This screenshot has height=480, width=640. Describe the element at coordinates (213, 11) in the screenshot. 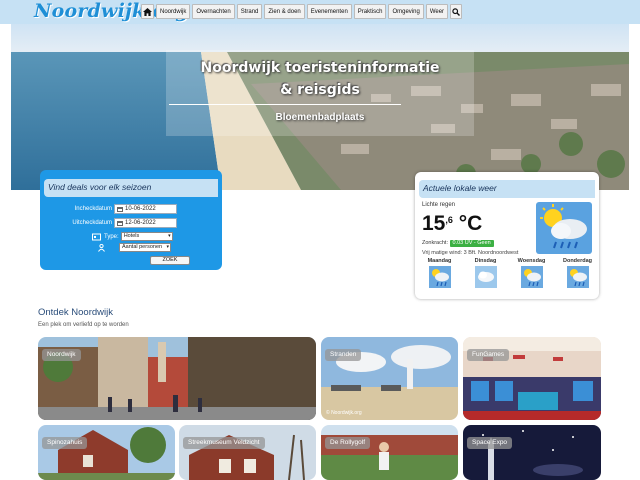

I see `nav-item-overnachten: Overnachten` at that location.